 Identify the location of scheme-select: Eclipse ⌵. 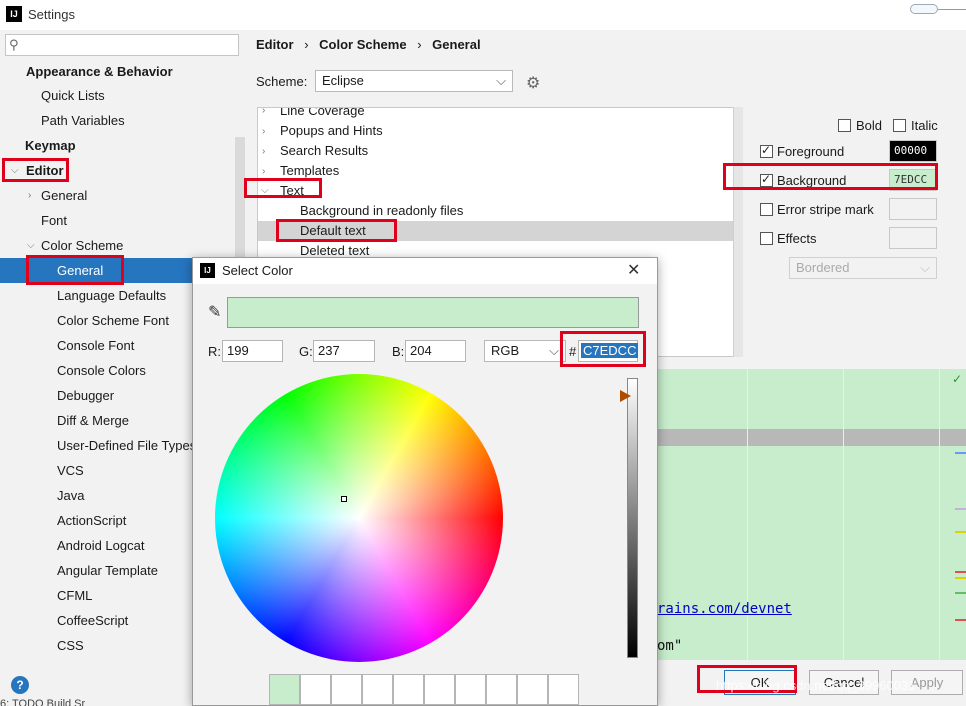
(414, 81).